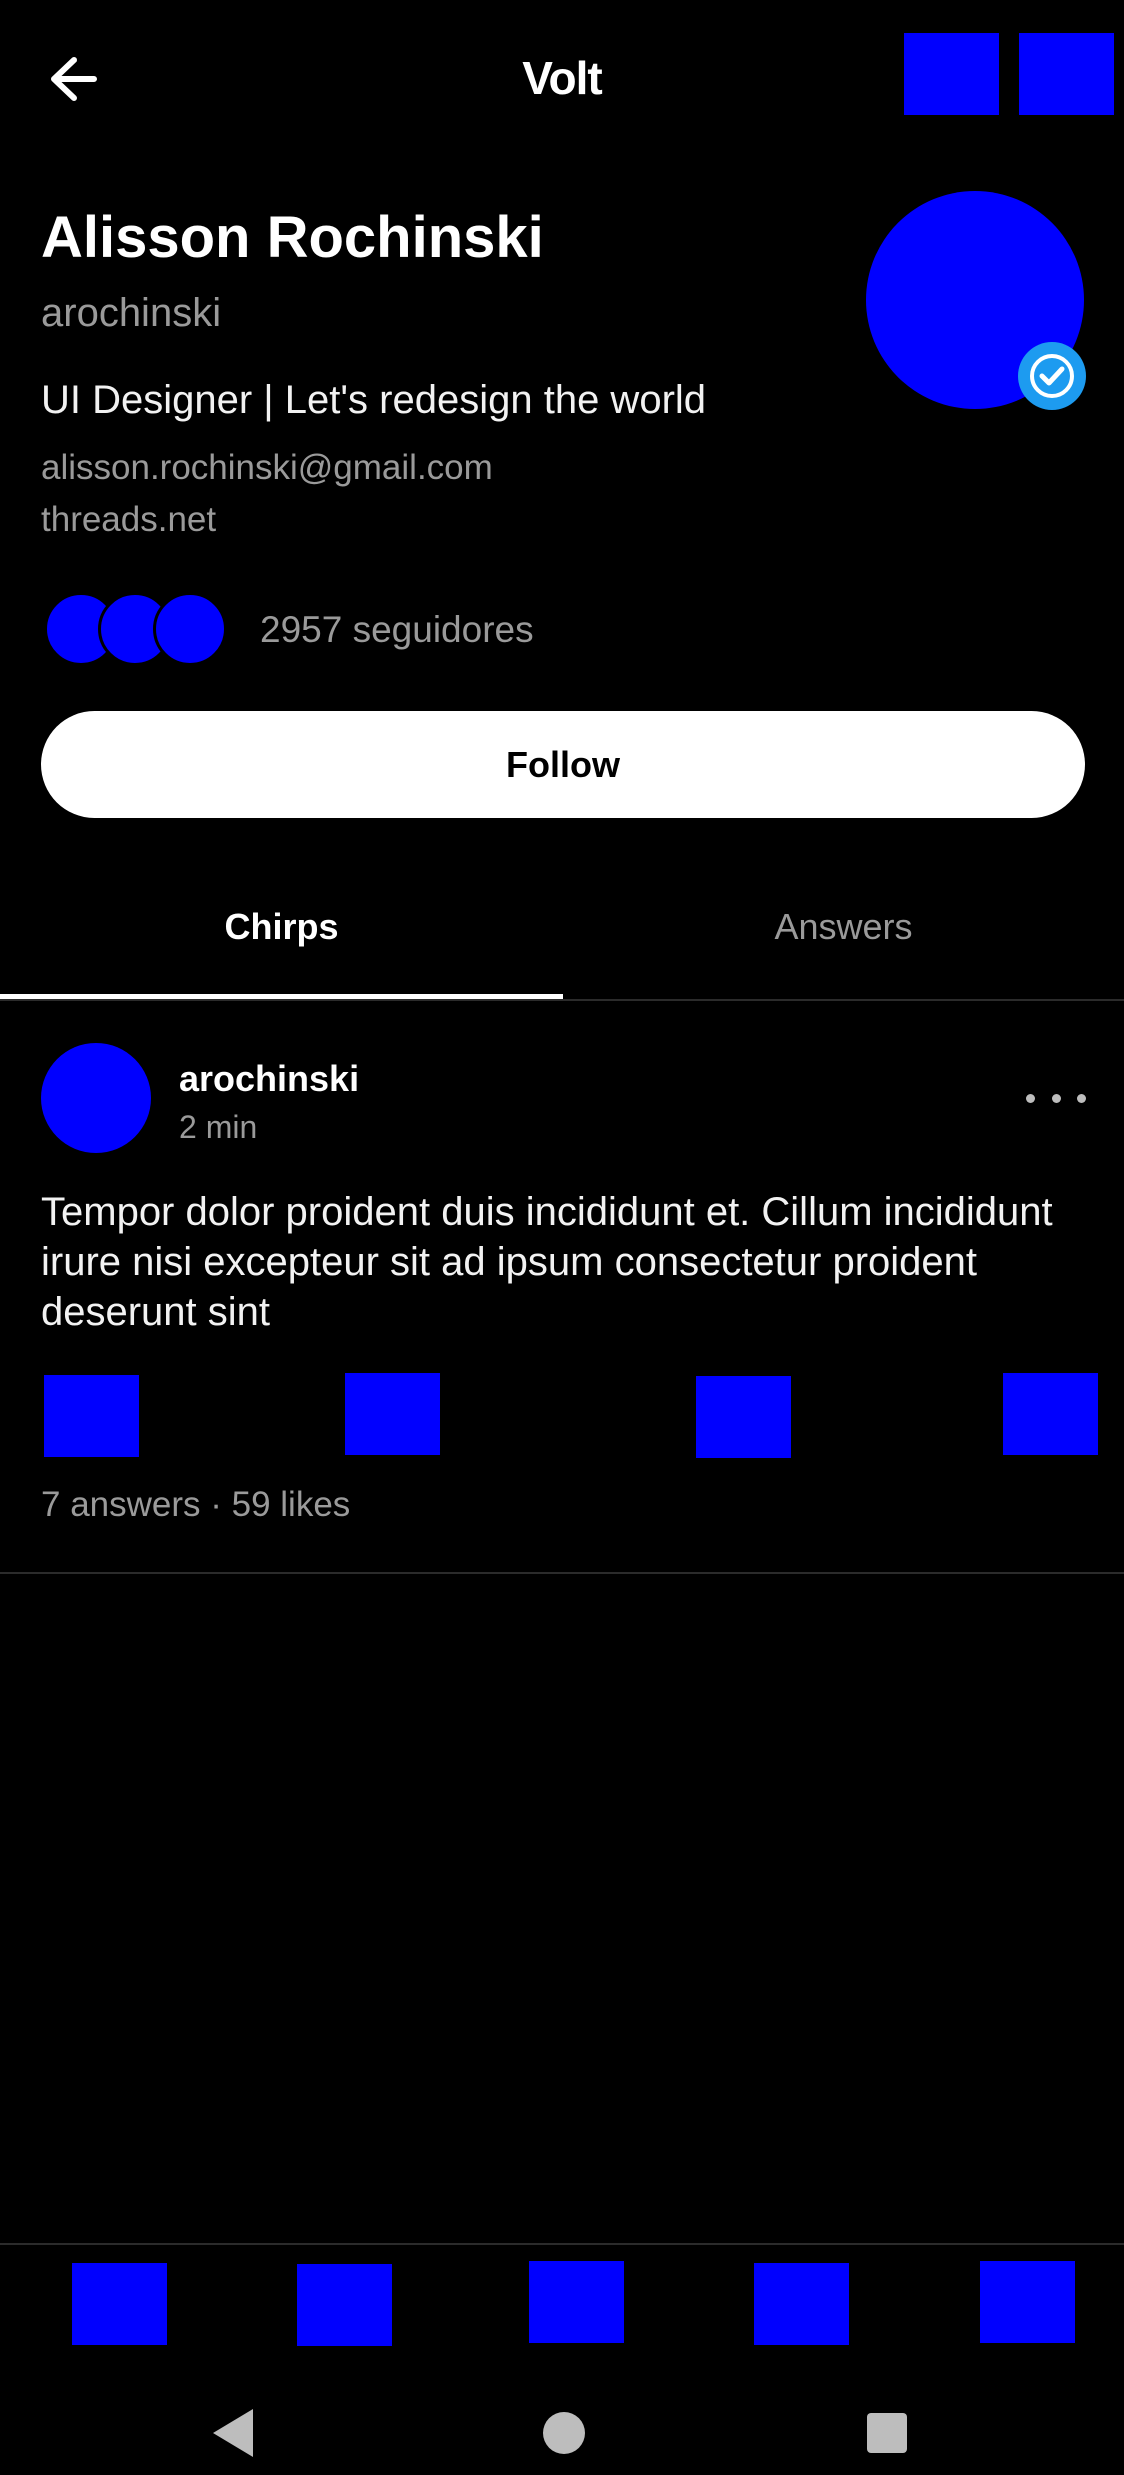  I want to click on verified-badge, so click(1052, 376).